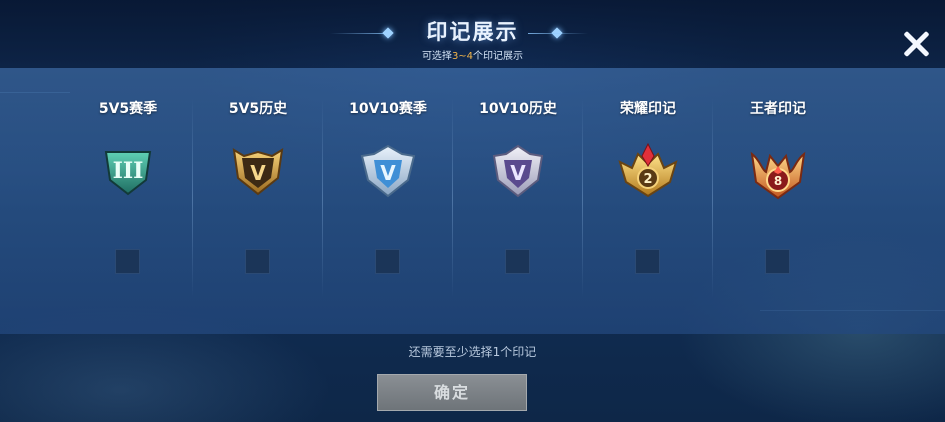  I want to click on mark-label: 5V5历史, so click(258, 109).